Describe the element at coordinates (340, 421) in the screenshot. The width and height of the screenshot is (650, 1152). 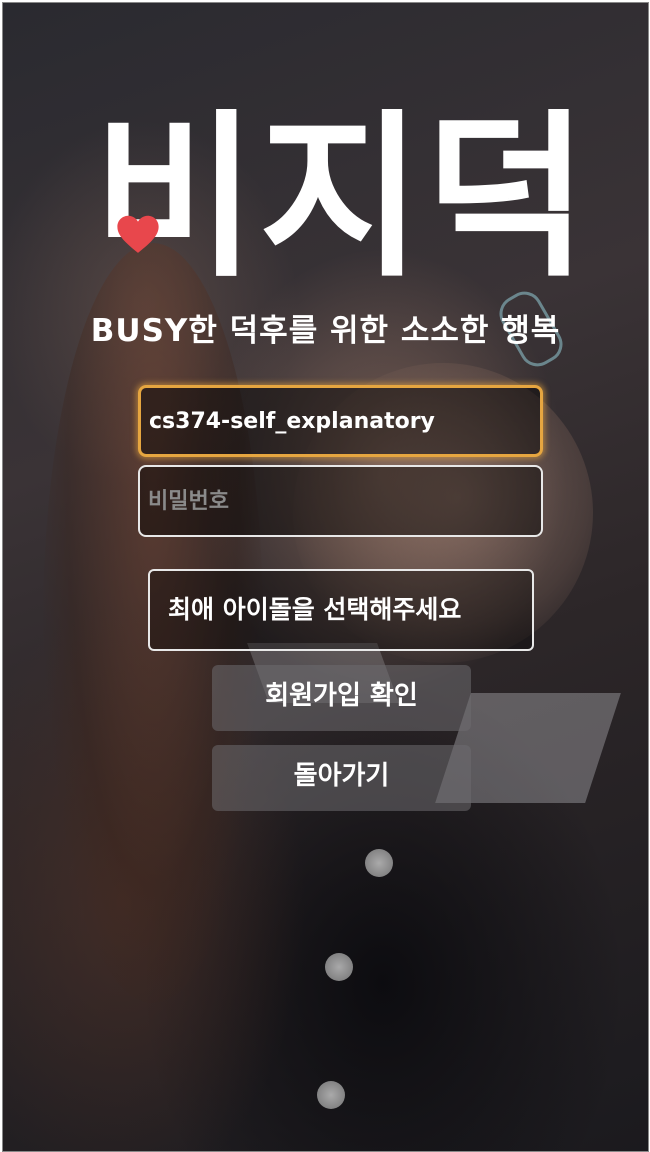
I see `user-id-input` at that location.